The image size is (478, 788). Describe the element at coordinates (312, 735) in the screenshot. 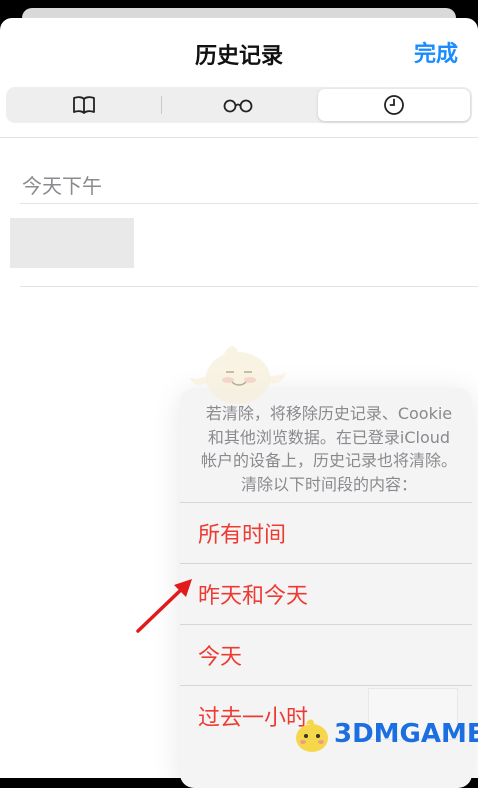

I see `mascot-logo-icon` at that location.